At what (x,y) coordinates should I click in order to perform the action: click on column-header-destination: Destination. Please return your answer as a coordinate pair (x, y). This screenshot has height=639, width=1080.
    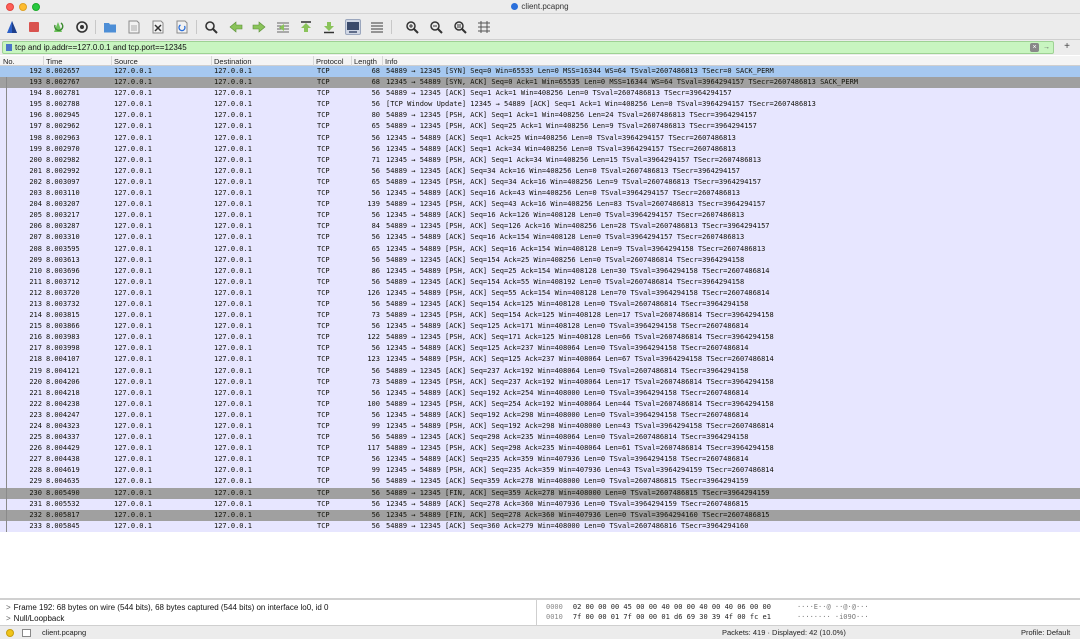
    Looking at the image, I should click on (233, 61).